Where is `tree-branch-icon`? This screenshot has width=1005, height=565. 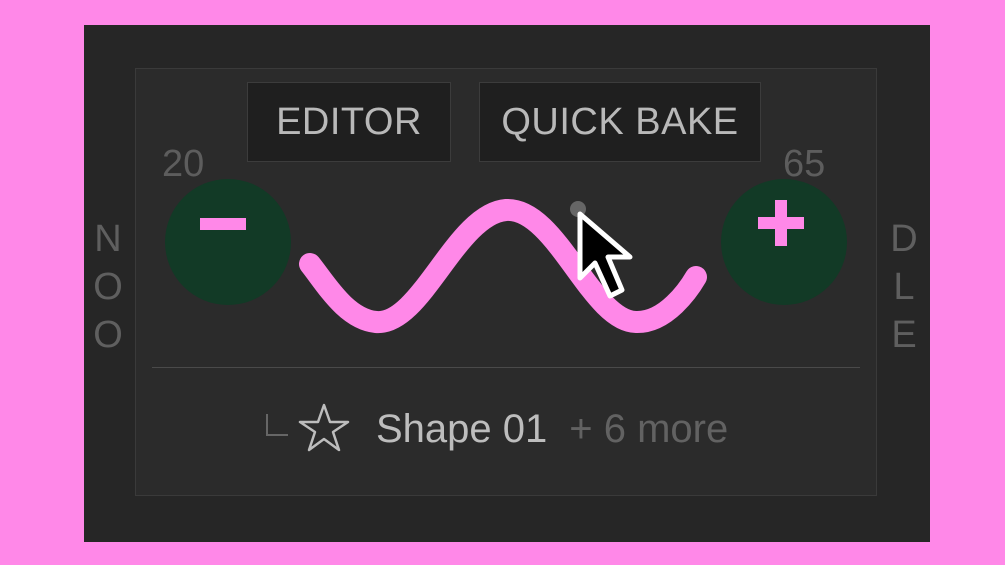
tree-branch-icon is located at coordinates (277, 425).